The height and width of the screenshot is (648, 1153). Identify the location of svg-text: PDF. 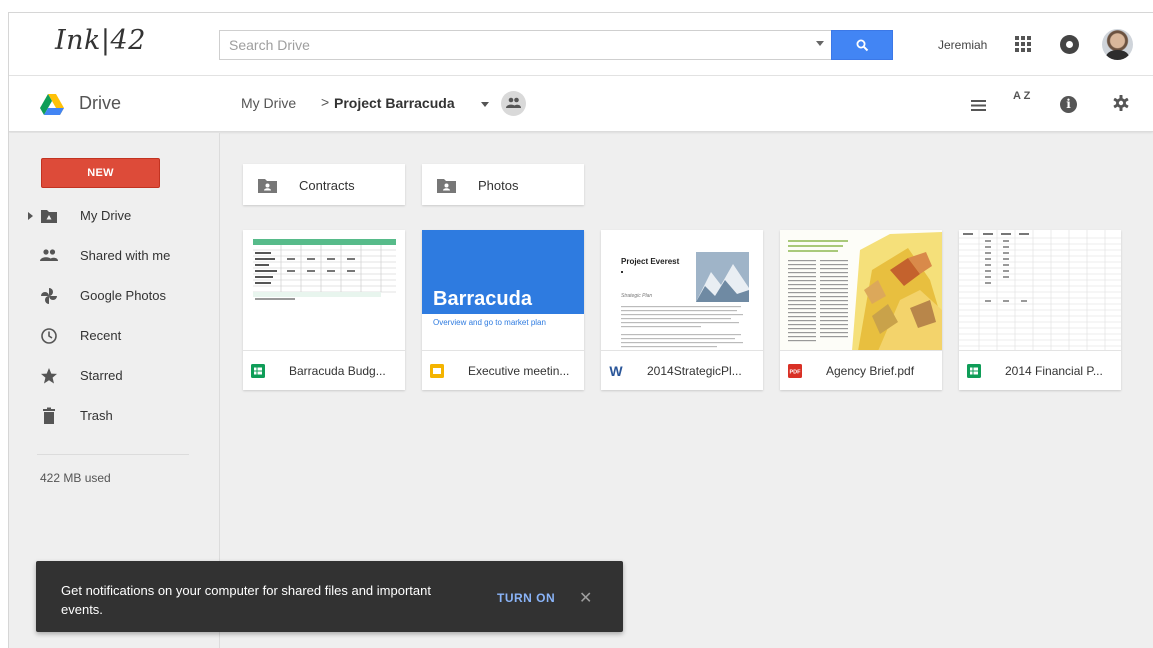
(796, 373).